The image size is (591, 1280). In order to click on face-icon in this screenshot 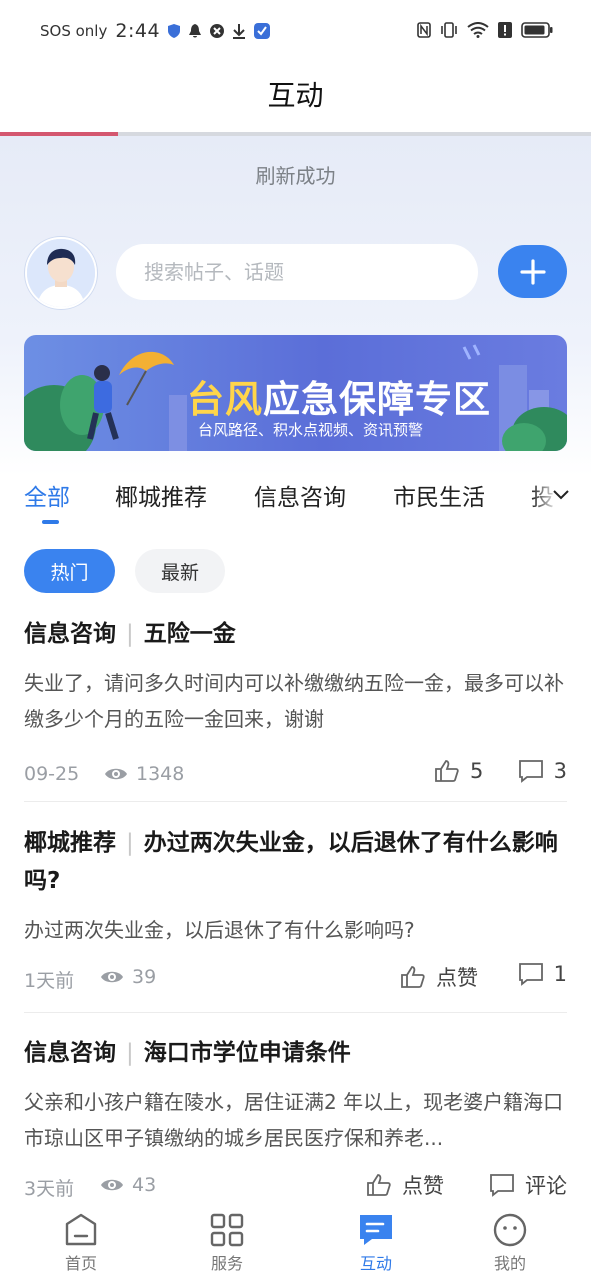, I will do `click(510, 1230)`.